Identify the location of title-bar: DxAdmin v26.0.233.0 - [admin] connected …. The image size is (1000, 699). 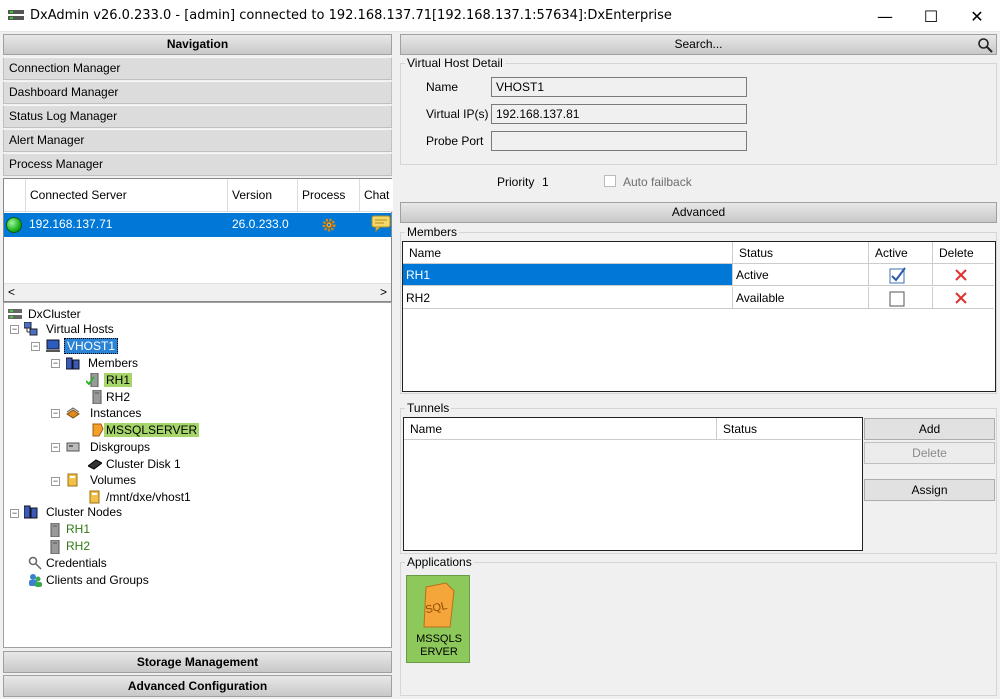
(500, 16).